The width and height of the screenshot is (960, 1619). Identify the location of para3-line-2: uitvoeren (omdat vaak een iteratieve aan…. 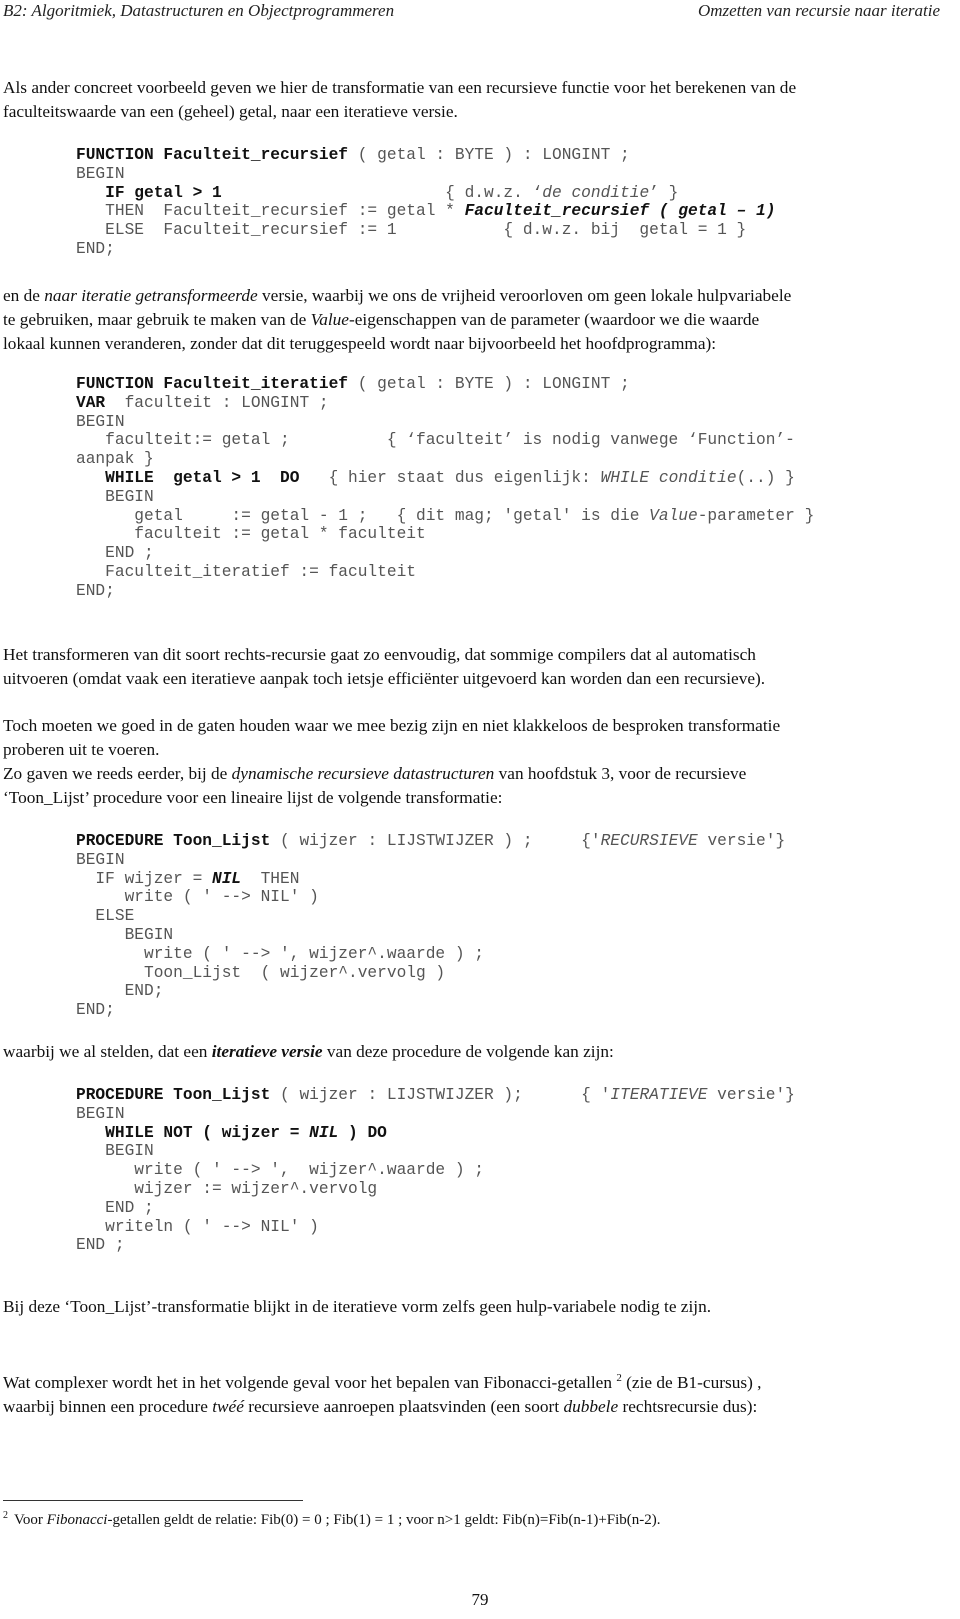
(384, 678).